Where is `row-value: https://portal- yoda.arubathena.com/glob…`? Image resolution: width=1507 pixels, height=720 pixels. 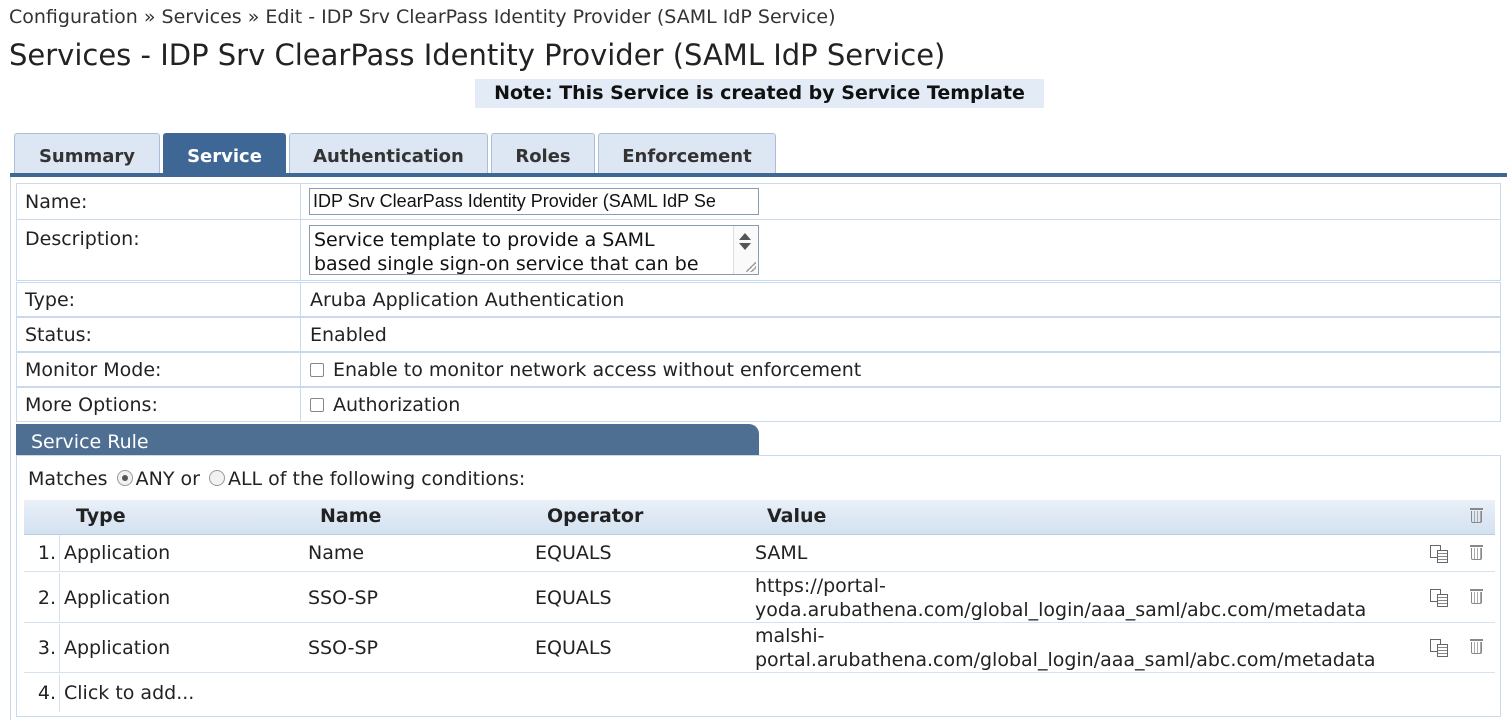
row-value: https://portal- yoda.arubathena.com/glob… is located at coordinates (1060, 598).